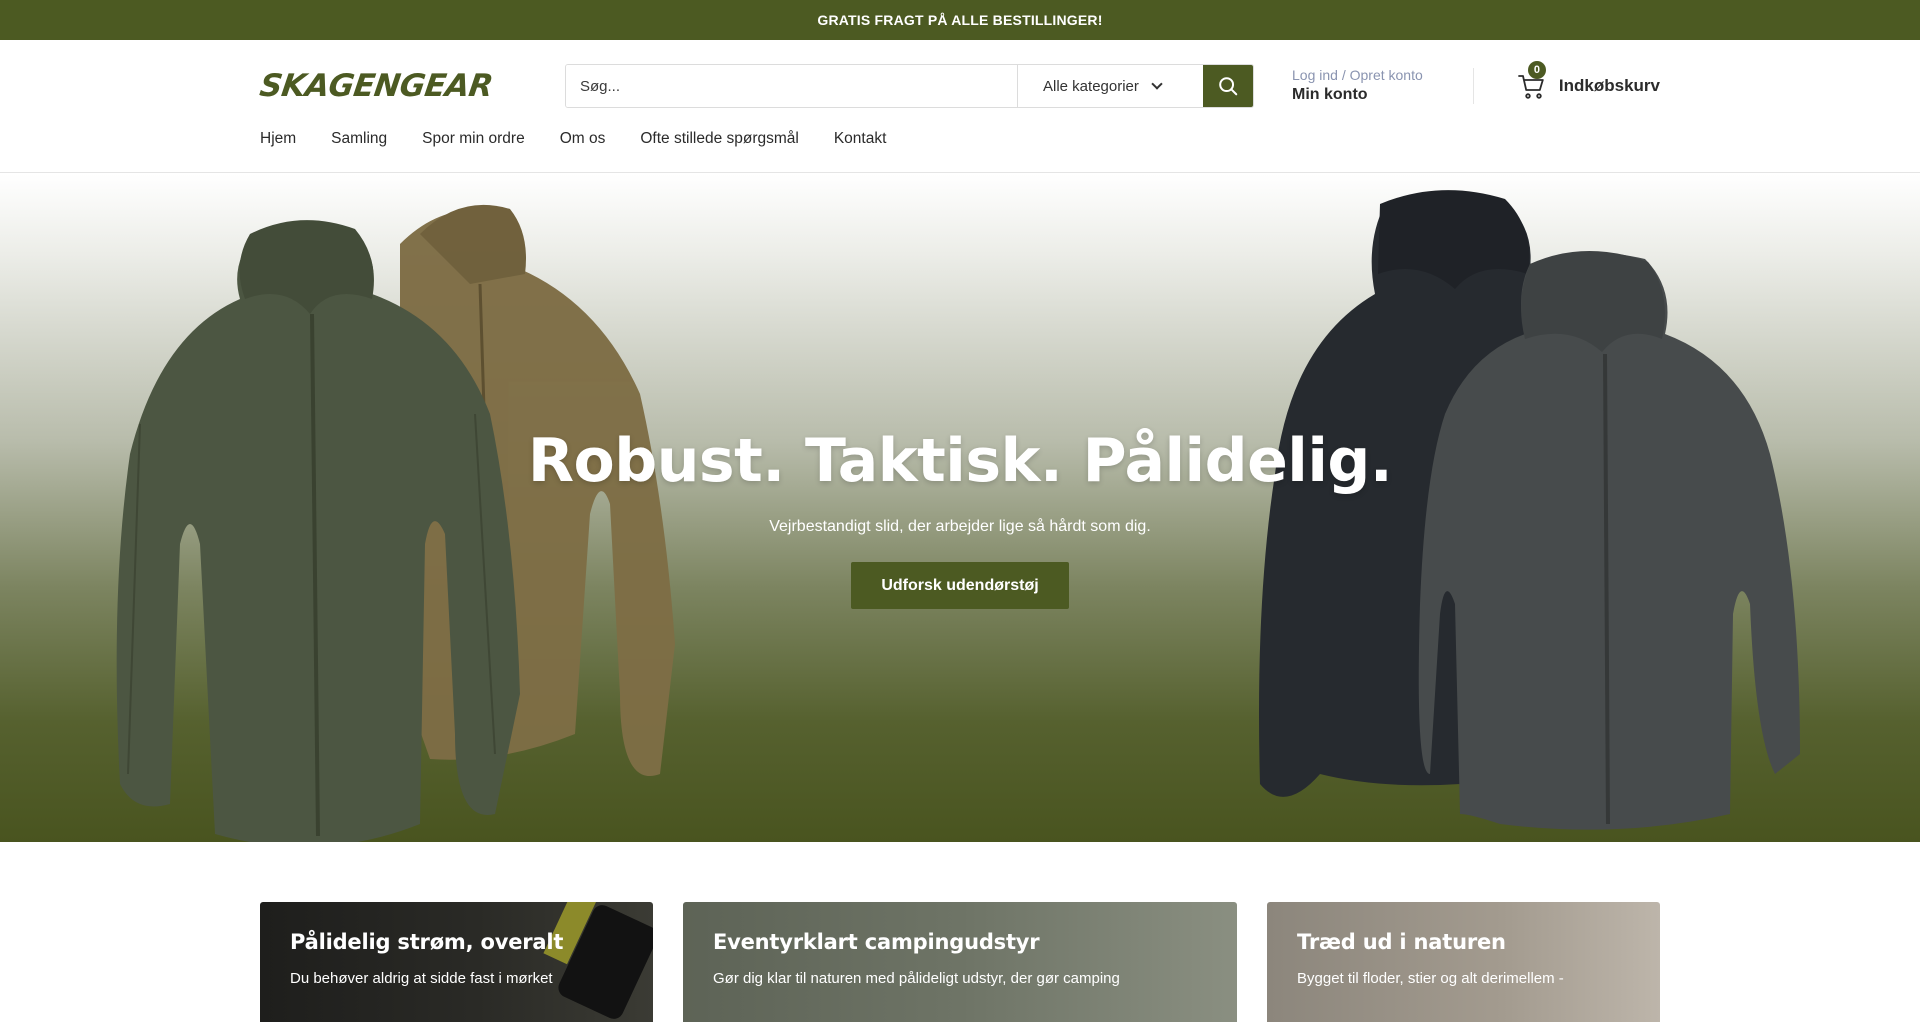  I want to click on cart-button: 0 Indkøbskurv, so click(1588, 84).